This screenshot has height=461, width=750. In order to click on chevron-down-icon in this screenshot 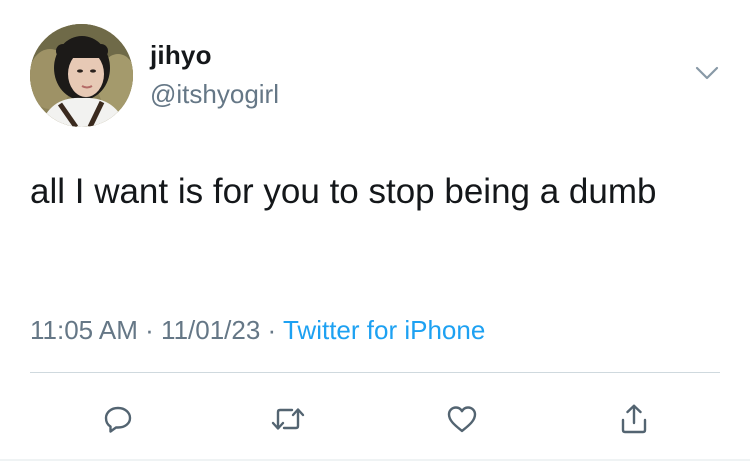, I will do `click(707, 73)`.